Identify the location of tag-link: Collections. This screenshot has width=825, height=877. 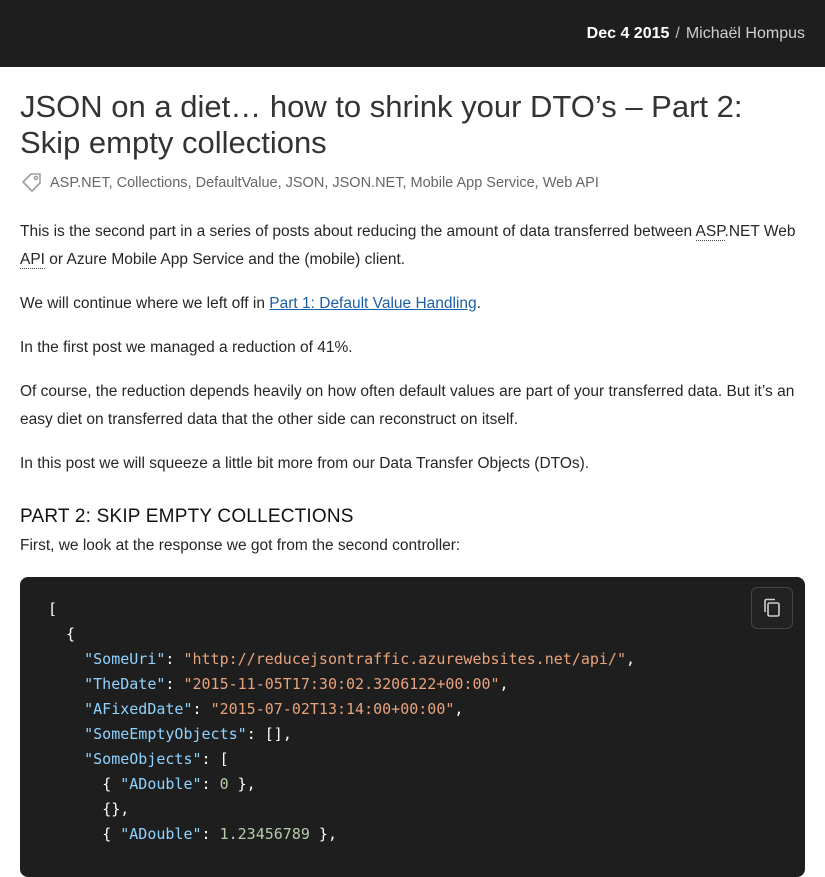
(152, 183).